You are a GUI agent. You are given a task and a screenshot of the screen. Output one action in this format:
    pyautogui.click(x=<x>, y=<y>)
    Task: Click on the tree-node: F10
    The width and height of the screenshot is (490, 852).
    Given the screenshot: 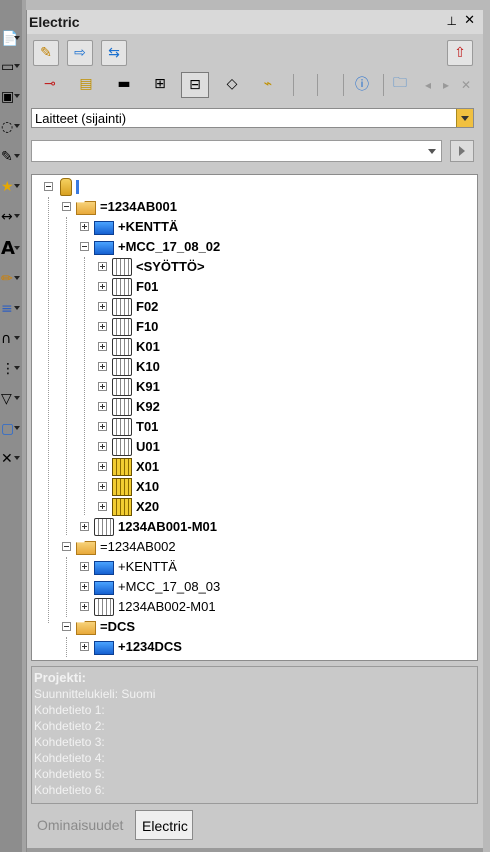 What is the action you would take?
    pyautogui.click(x=248, y=327)
    